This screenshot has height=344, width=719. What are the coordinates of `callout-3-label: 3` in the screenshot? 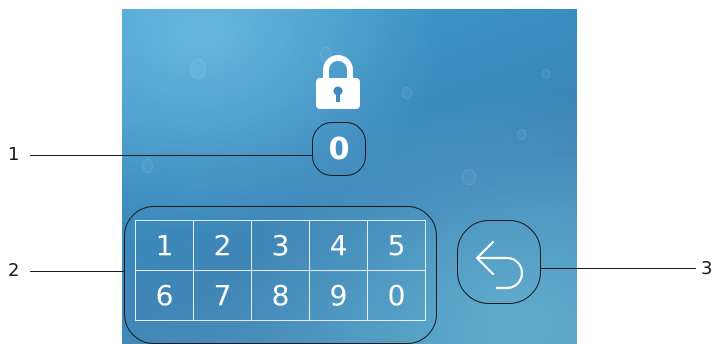 It's located at (707, 268).